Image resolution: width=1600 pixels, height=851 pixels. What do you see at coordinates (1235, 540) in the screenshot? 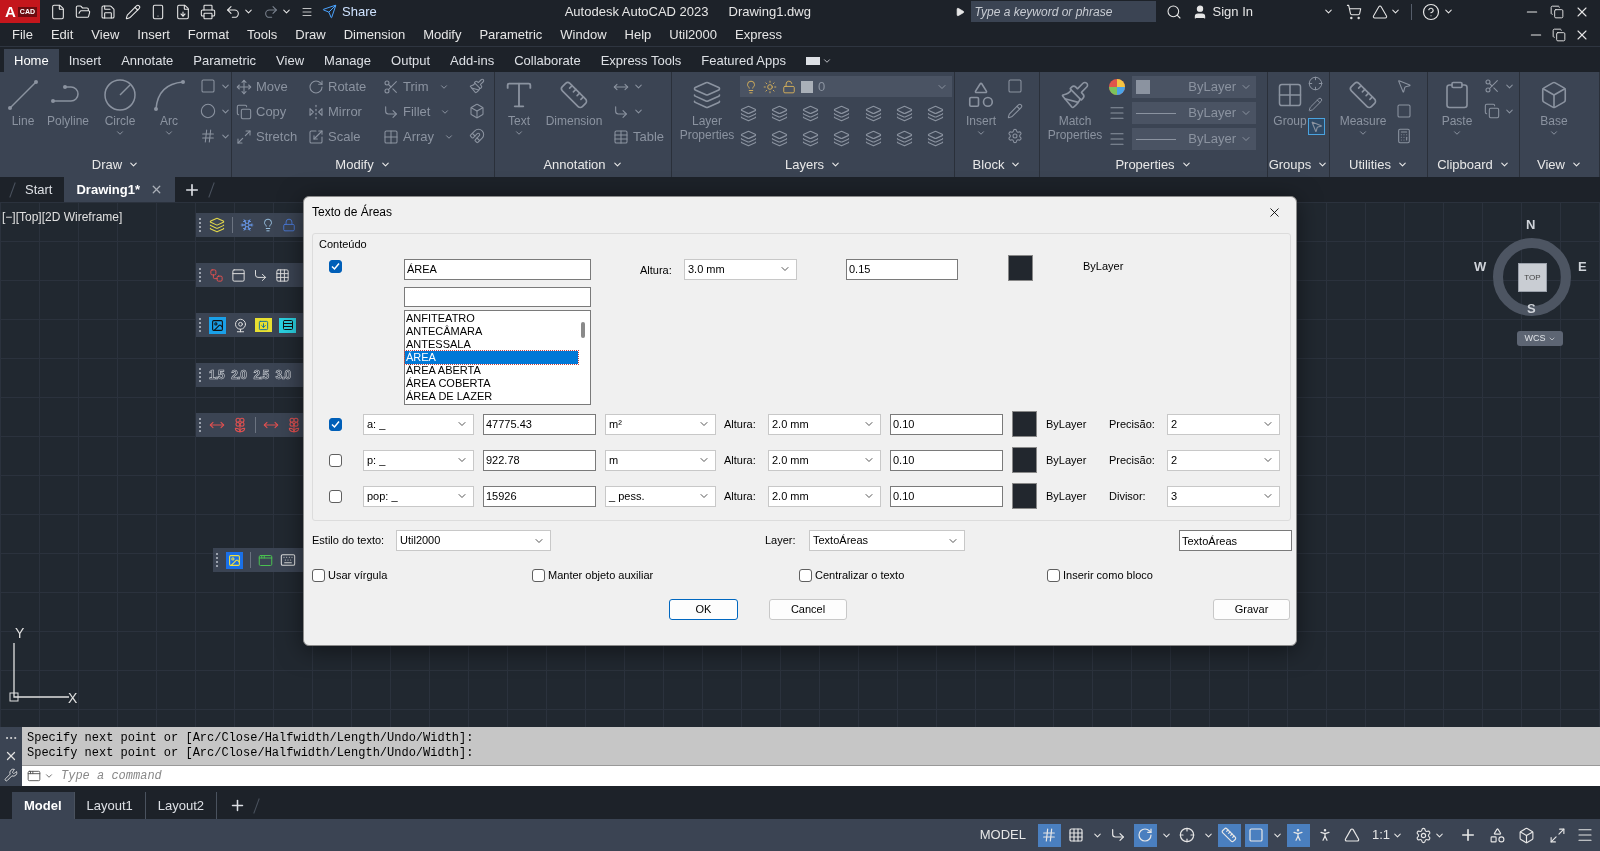
I see `text-field: TextoÁreas` at bounding box center [1235, 540].